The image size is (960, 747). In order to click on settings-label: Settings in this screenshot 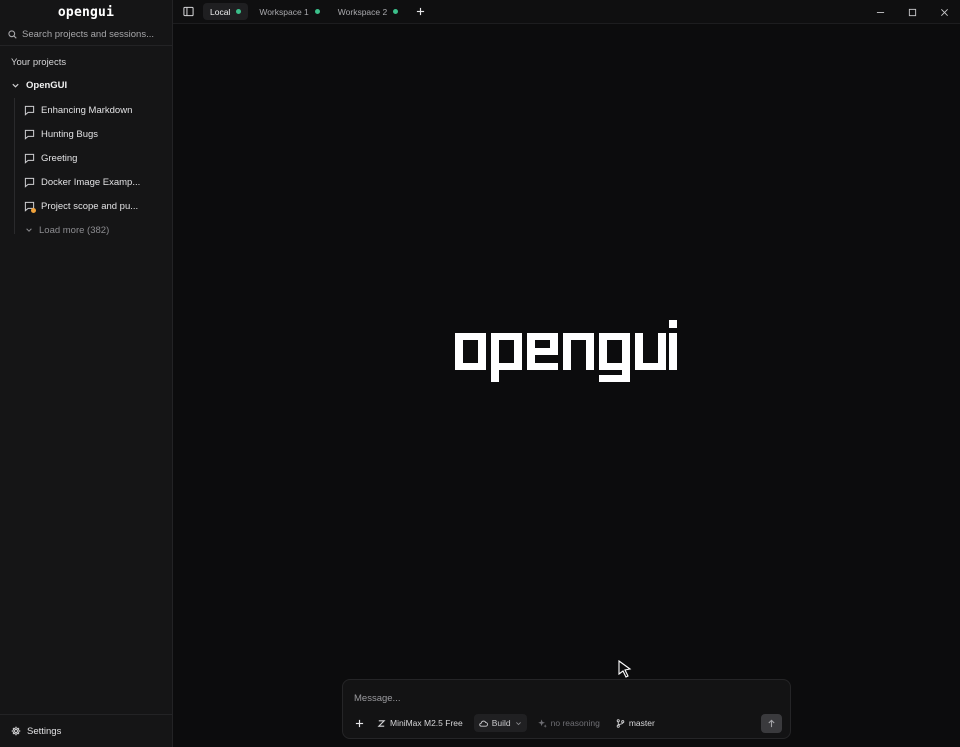, I will do `click(44, 731)`.